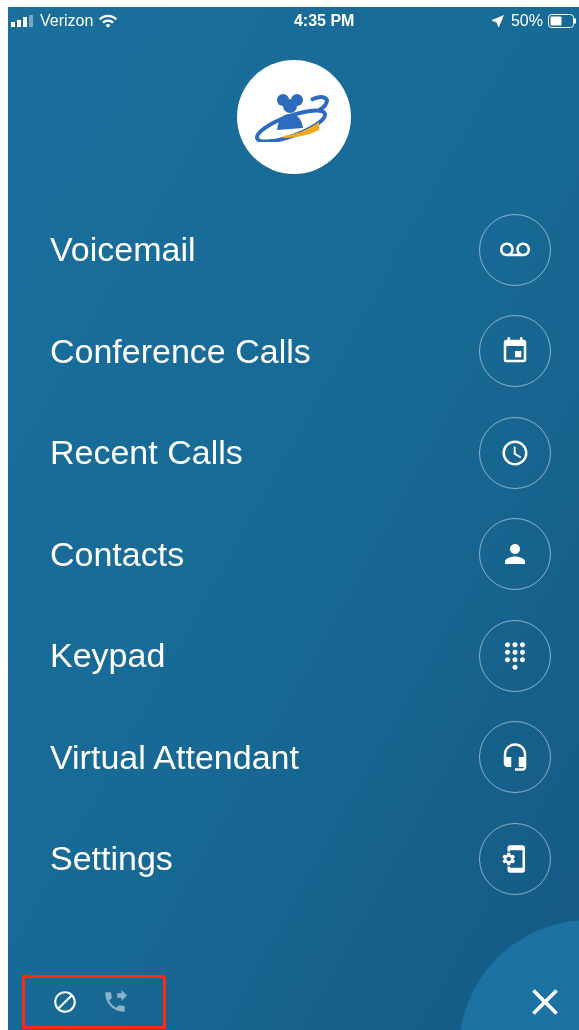  What do you see at coordinates (180, 351) in the screenshot?
I see `menu-item-label: Conference Calls` at bounding box center [180, 351].